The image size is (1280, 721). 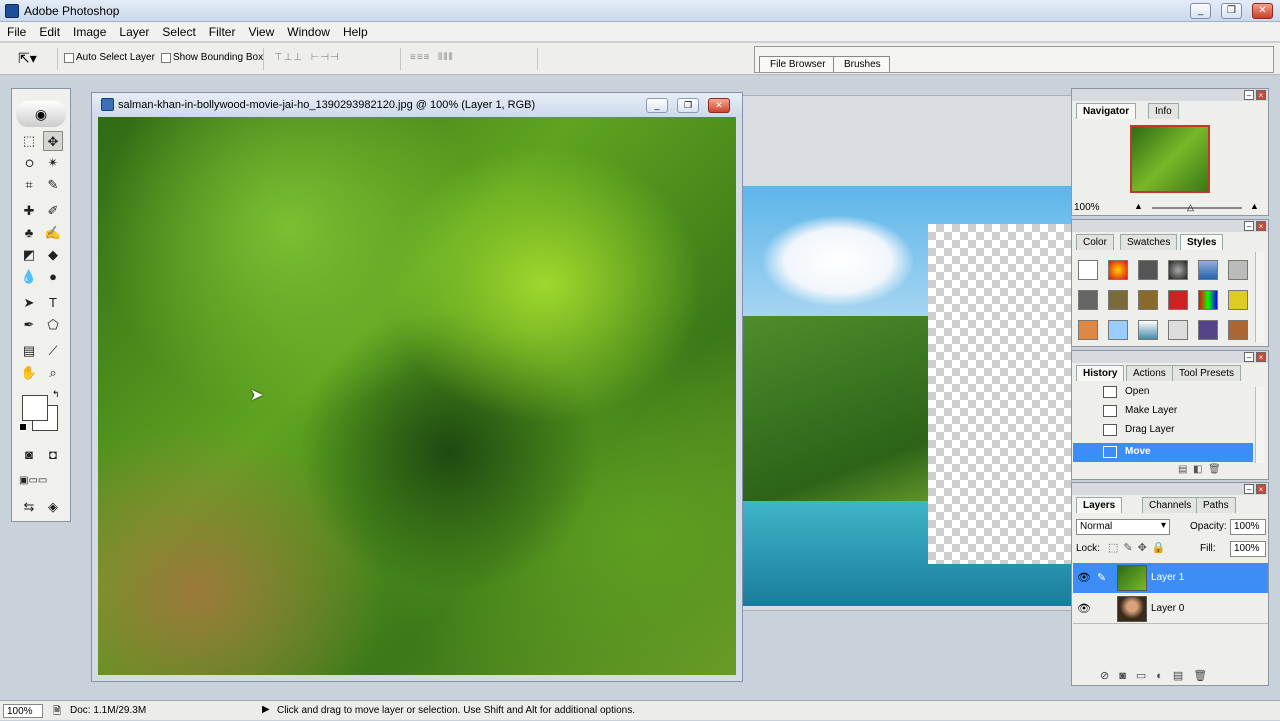 What do you see at coordinates (1088, 270) in the screenshot?
I see `style-none-swatch` at bounding box center [1088, 270].